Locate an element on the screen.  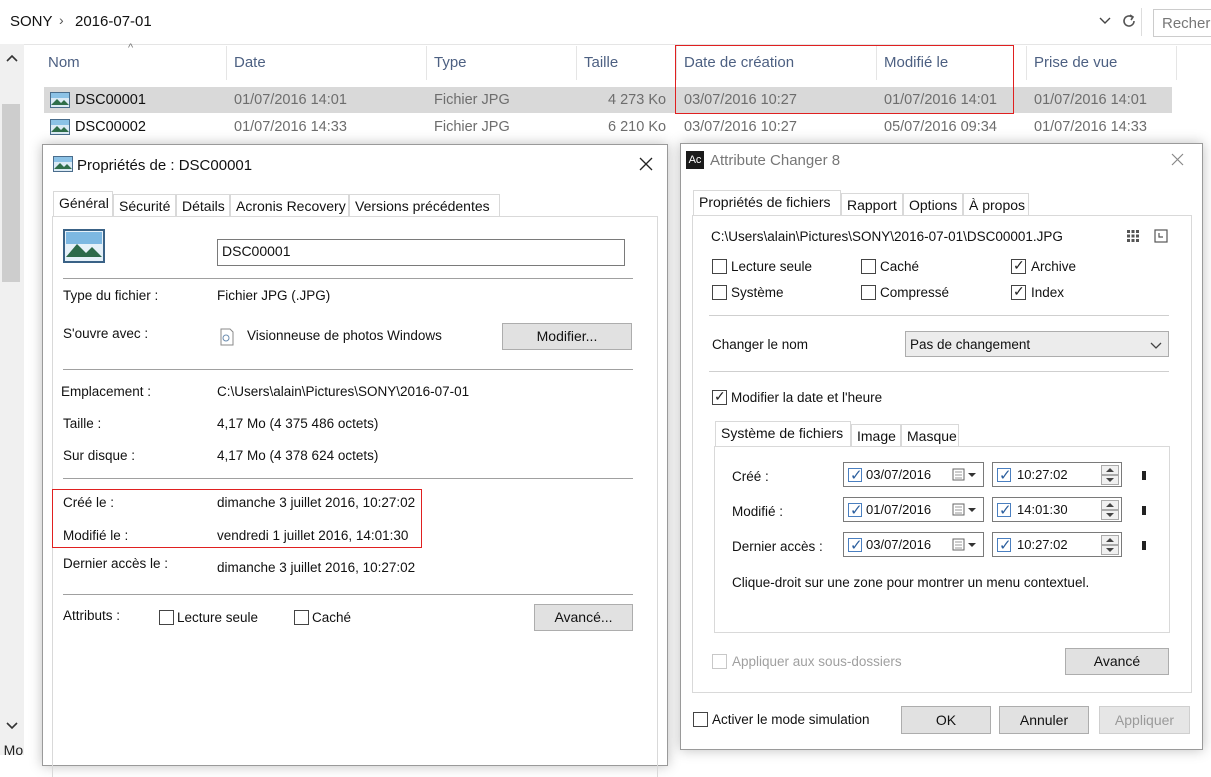
grid-view-icon is located at coordinates (1133, 237).